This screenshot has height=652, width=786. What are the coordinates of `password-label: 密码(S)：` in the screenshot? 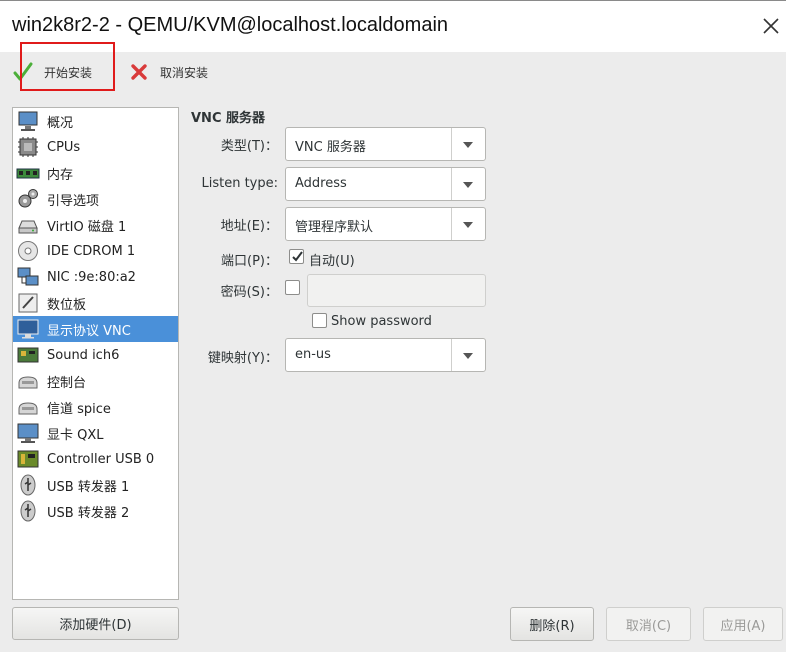 It's located at (249, 292).